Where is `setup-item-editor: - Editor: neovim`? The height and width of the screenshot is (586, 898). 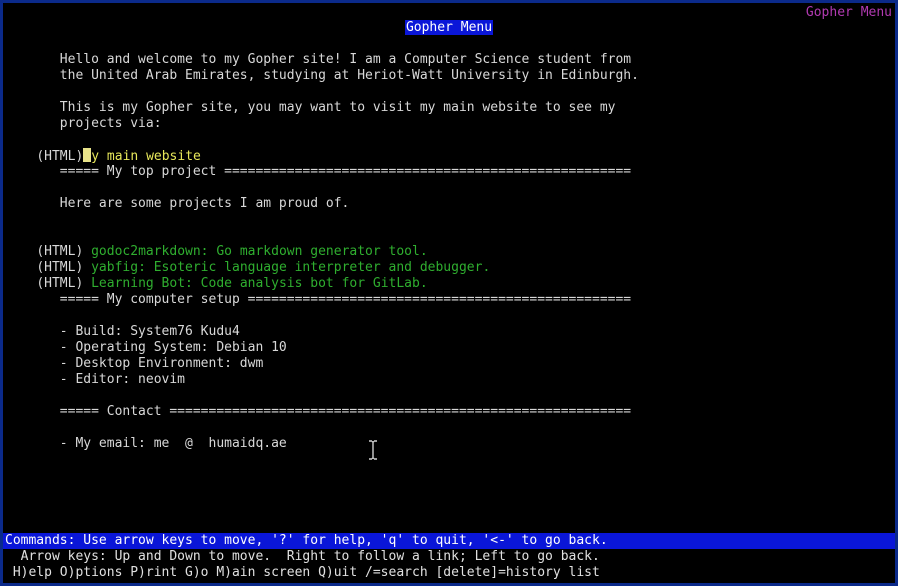 setup-item-editor: - Editor: neovim is located at coordinates (95, 379).